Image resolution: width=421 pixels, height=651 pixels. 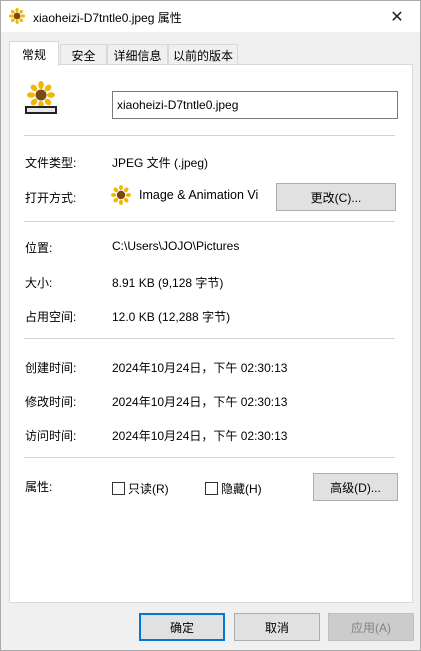 What do you see at coordinates (51, 436) in the screenshot?
I see `accessed-label: 访问时间:` at bounding box center [51, 436].